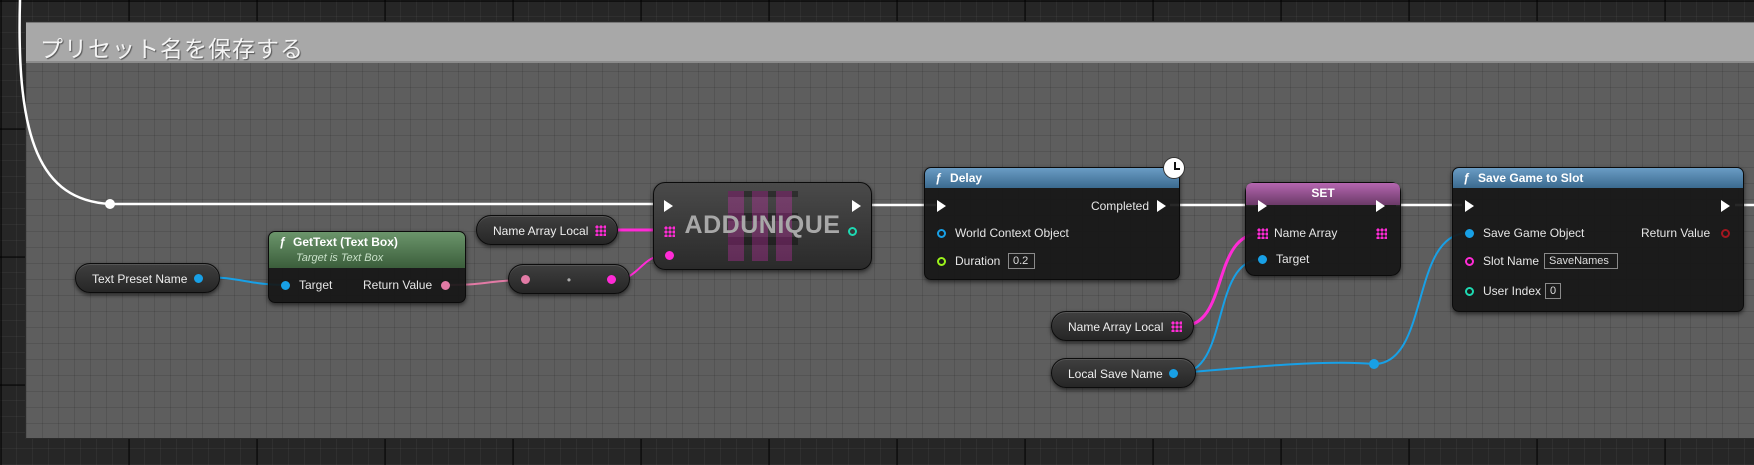  What do you see at coordinates (1534, 233) in the screenshot?
I see `save-object-label: Save Game Object` at bounding box center [1534, 233].